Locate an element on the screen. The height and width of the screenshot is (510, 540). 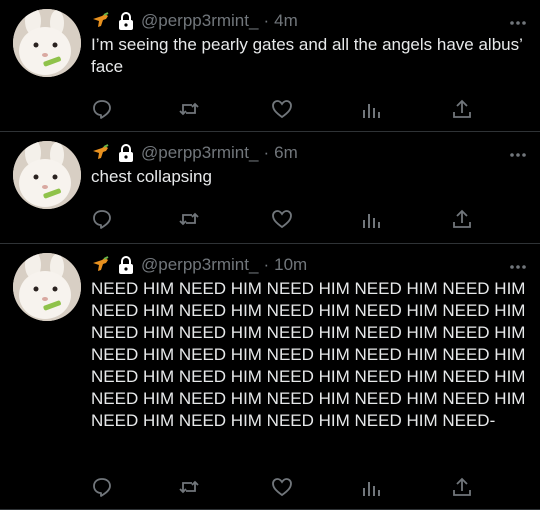
tweet-time: 6m is located at coordinates (286, 153).